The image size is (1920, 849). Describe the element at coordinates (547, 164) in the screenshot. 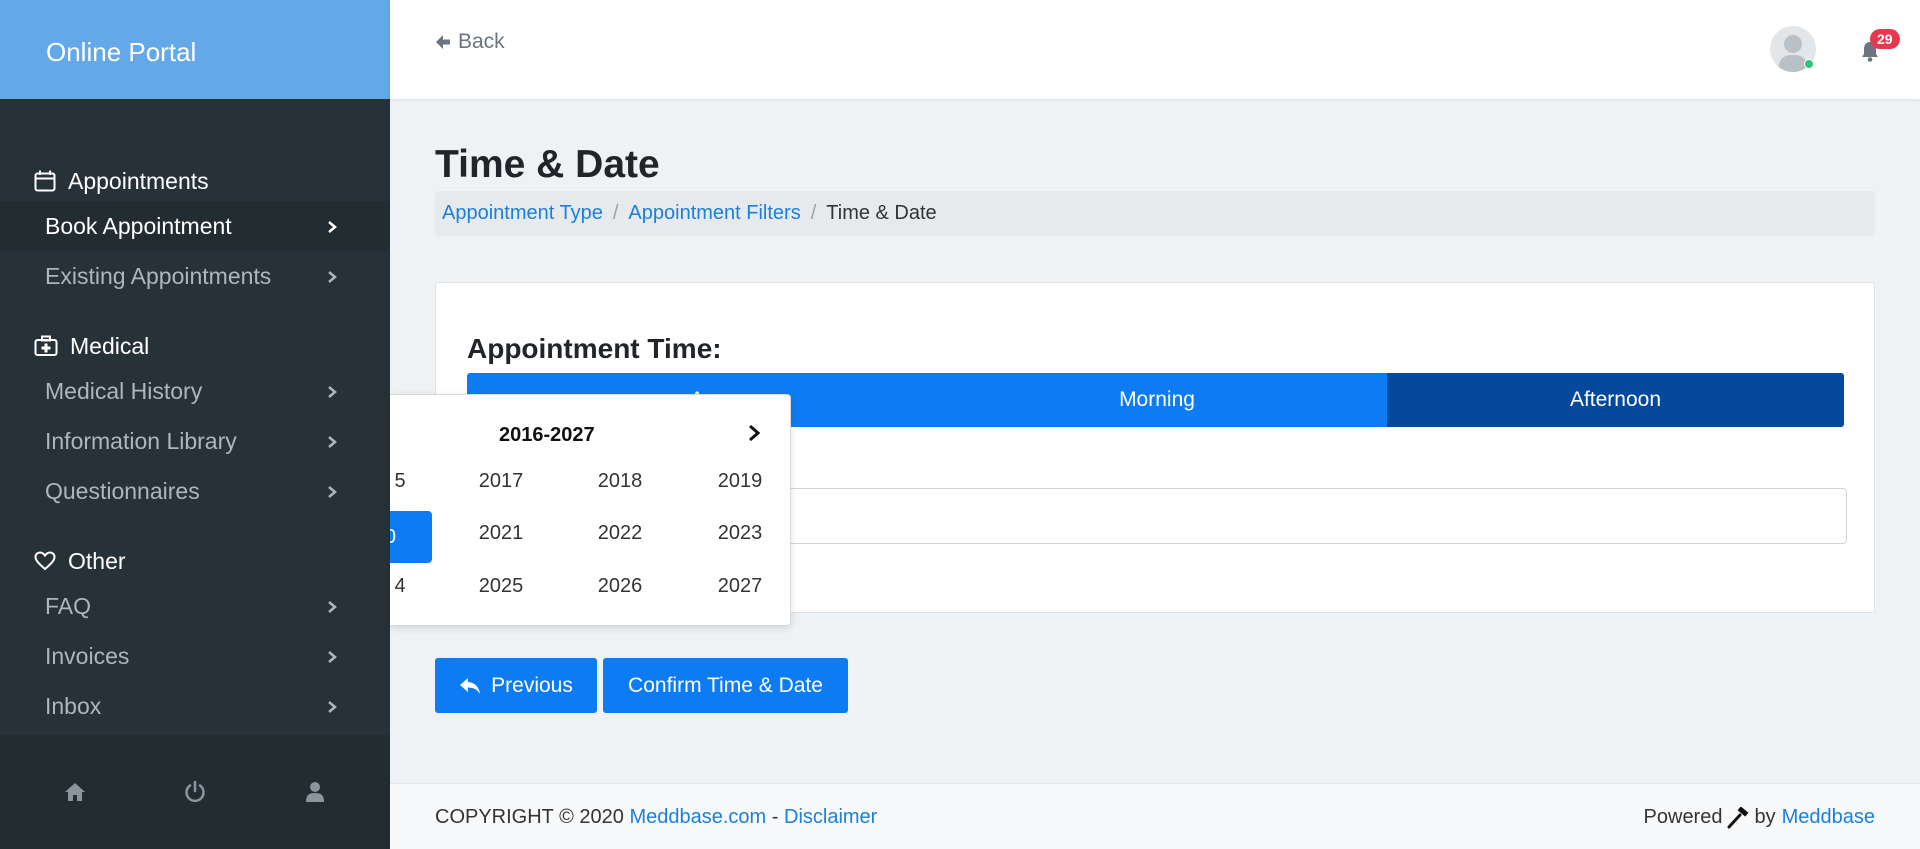

I see `page-title: Time & Date` at that location.